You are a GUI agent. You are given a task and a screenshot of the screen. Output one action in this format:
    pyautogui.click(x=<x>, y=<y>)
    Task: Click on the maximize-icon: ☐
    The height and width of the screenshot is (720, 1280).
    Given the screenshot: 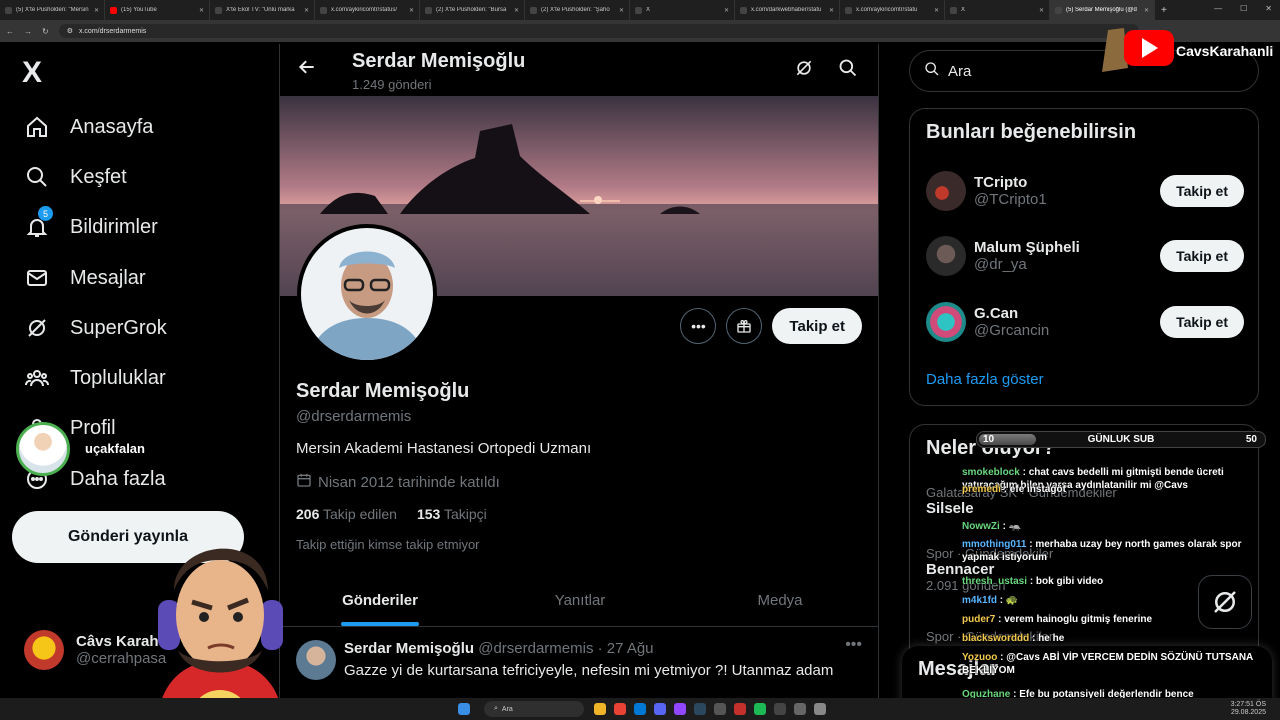 What is the action you would take?
    pyautogui.click(x=1243, y=8)
    